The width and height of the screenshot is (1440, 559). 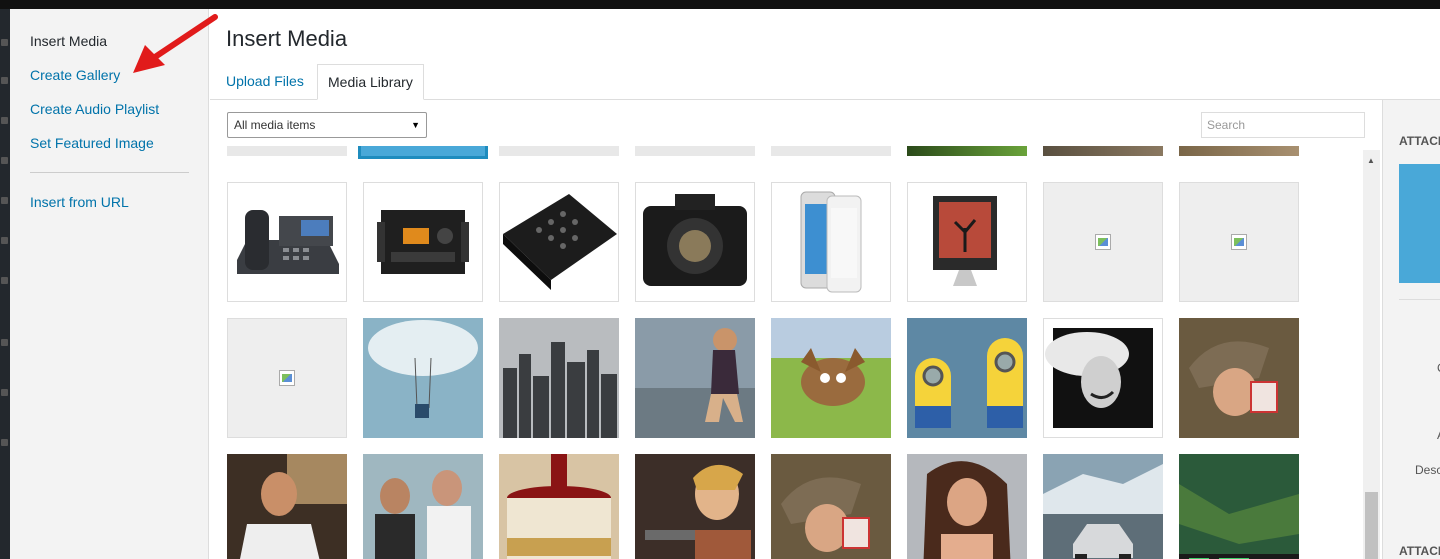 What do you see at coordinates (1371, 525) in the screenshot?
I see `scrollbar-thumb` at bounding box center [1371, 525].